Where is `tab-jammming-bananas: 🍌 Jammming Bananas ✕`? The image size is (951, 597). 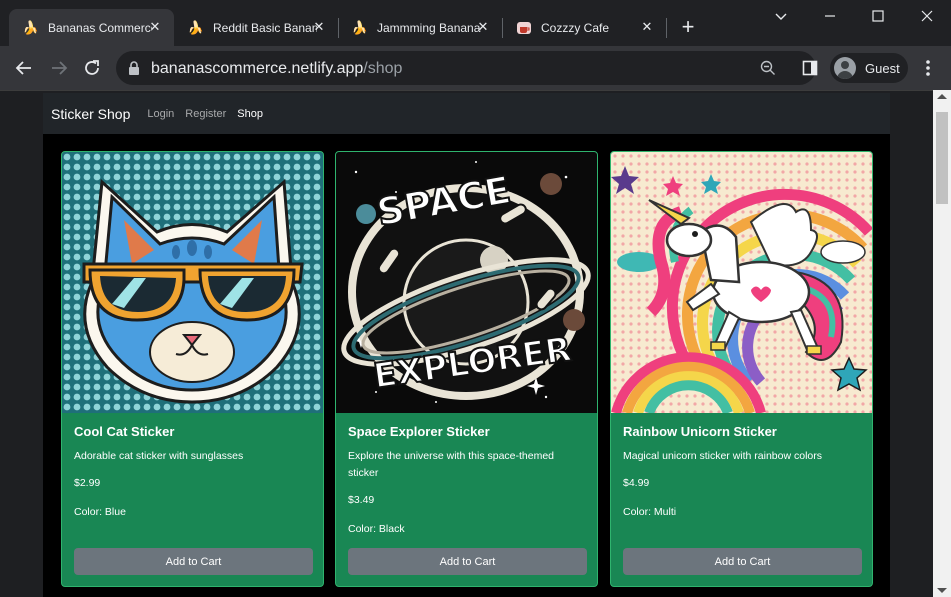 tab-jammming-bananas: 🍌 Jammming Bananas ✕ is located at coordinates (420, 27).